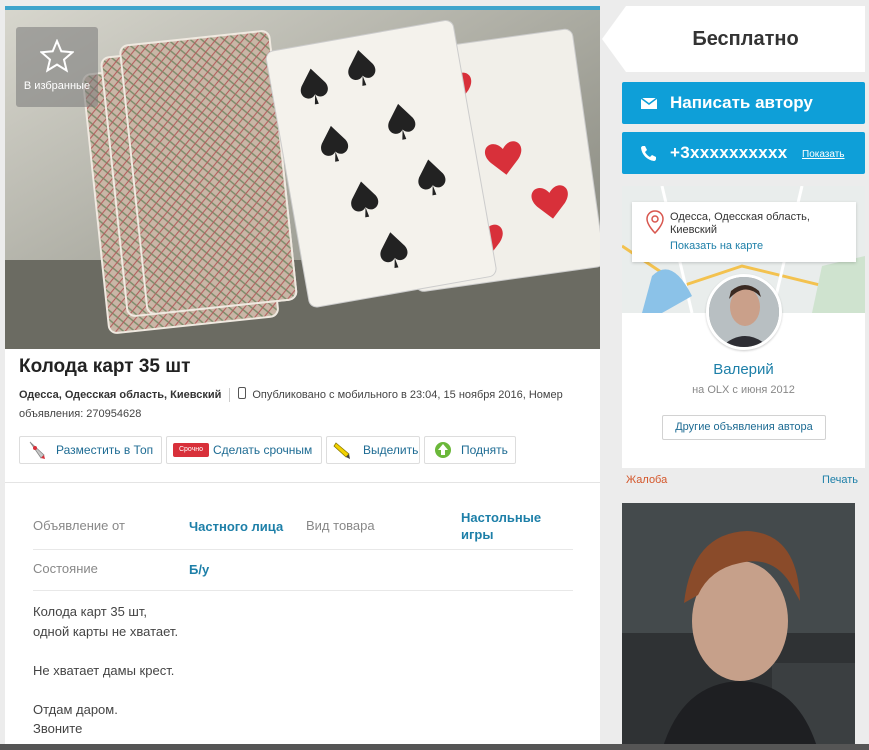 This screenshot has height=750, width=869. I want to click on add-to-favorites-button: В избранные, so click(57, 67).